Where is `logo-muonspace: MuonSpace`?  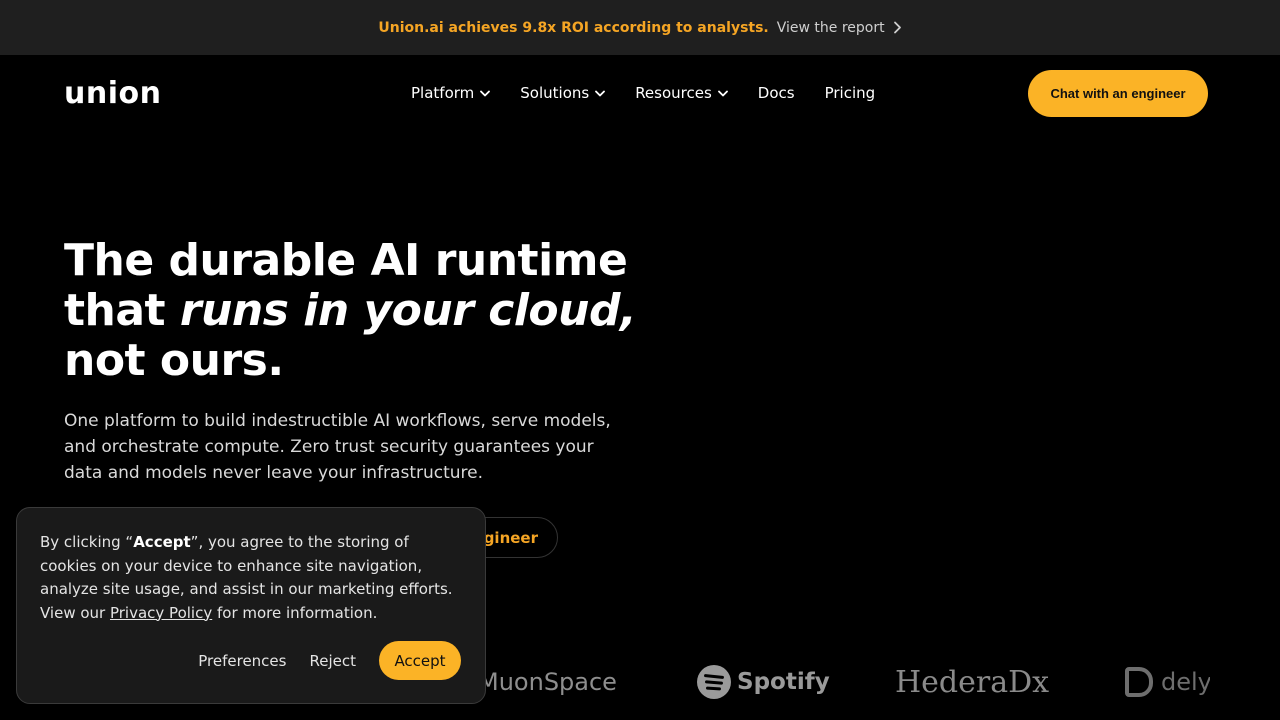
logo-muonspace: MuonSpace is located at coordinates (547, 682).